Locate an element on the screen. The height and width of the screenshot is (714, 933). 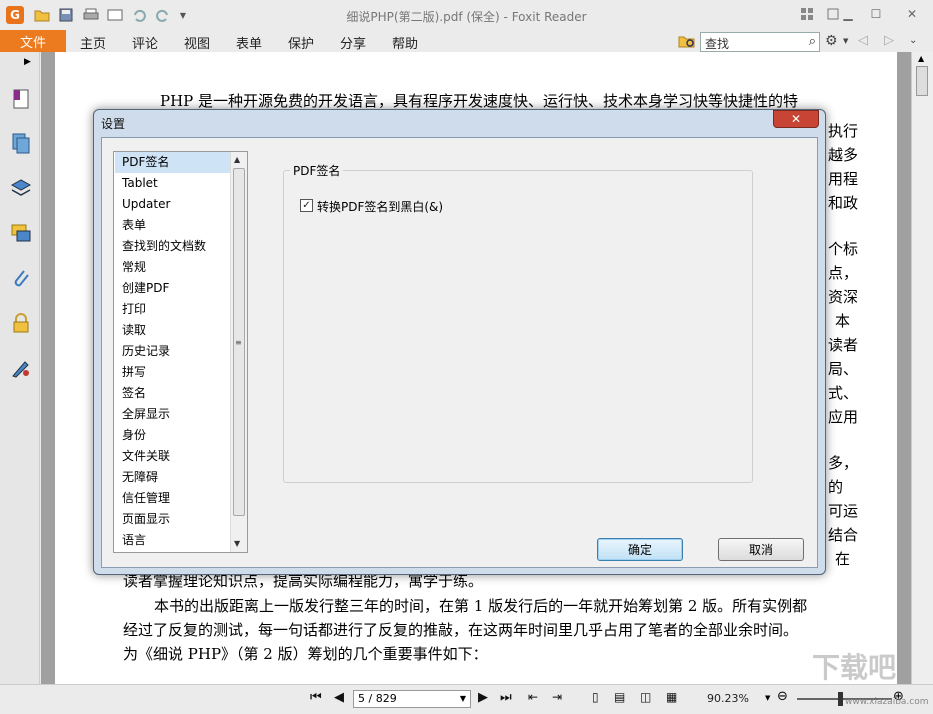
first-page-icon: ⏮ is located at coordinates (316, 697).